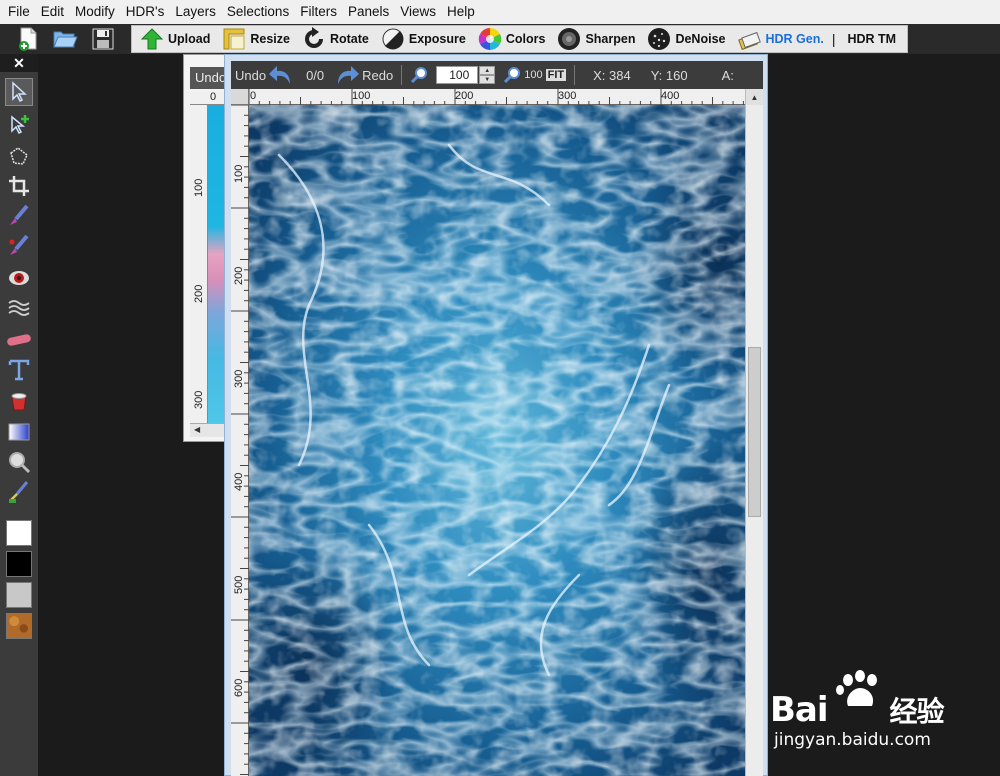 This screenshot has width=1000, height=776. I want to click on undo-arrow-icon, so click(281, 75).